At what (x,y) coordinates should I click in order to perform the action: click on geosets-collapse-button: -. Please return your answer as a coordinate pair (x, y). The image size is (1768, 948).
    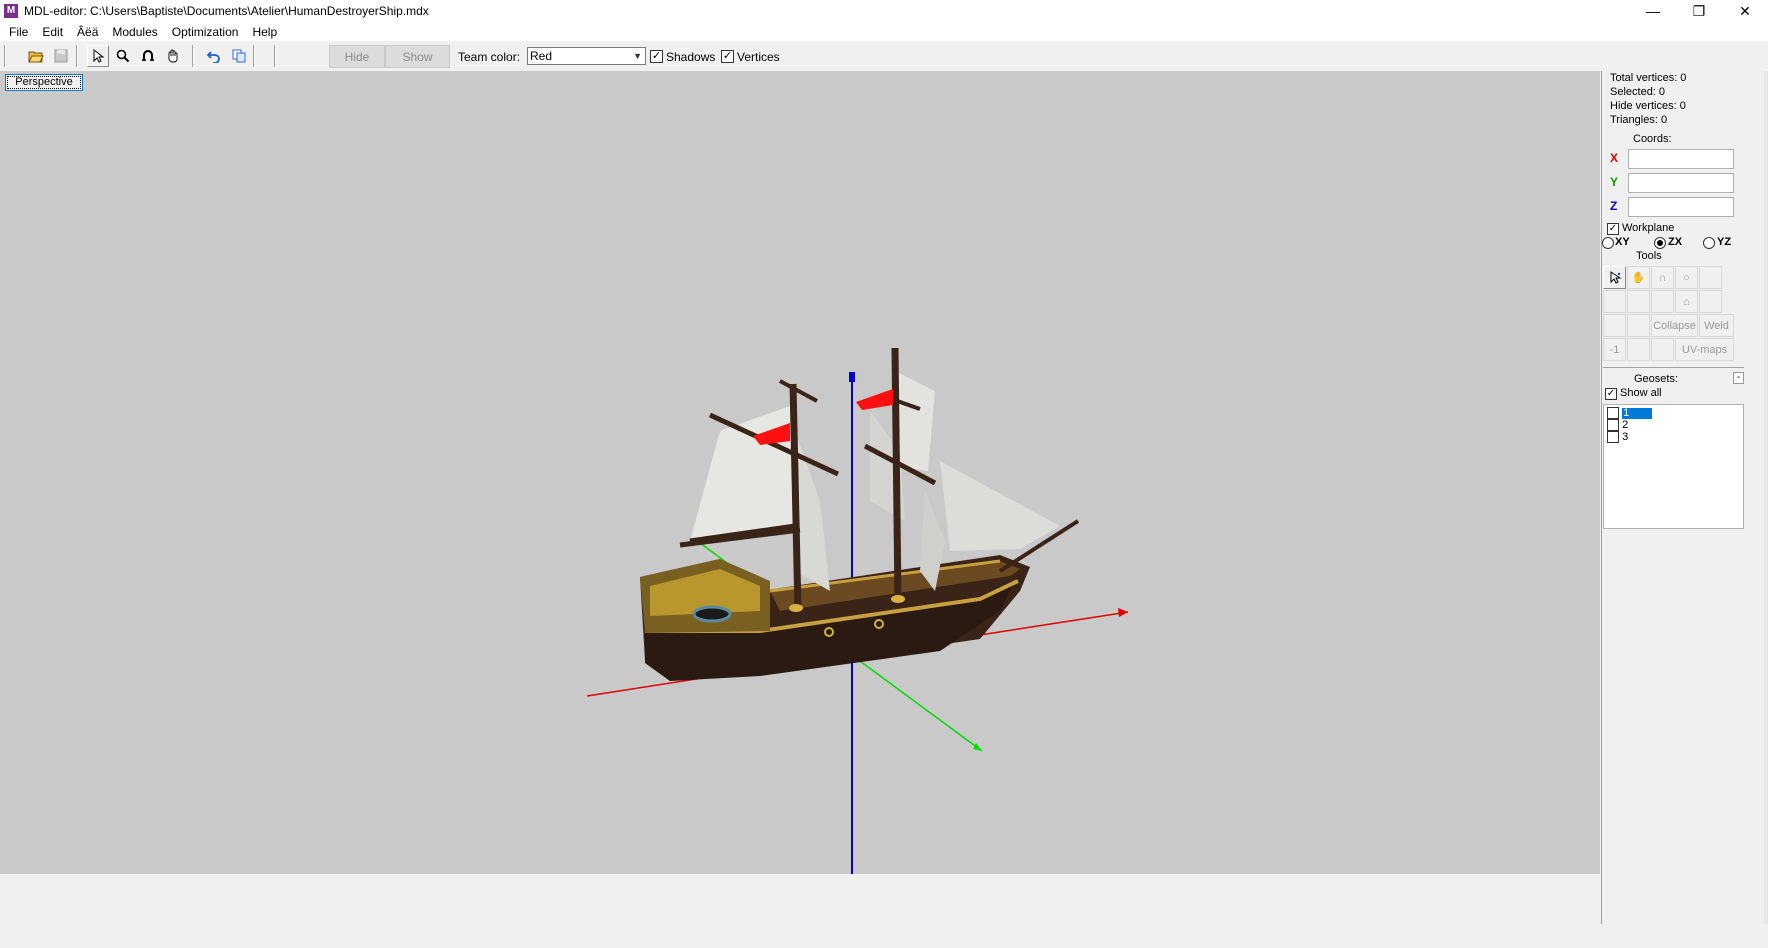
    Looking at the image, I should click on (1738, 378).